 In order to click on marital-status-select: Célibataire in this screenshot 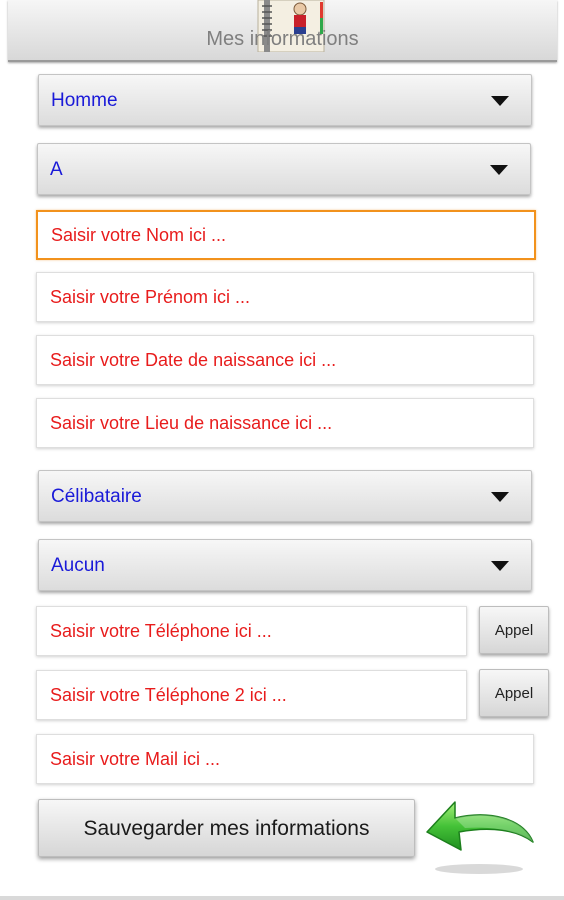, I will do `click(285, 496)`.